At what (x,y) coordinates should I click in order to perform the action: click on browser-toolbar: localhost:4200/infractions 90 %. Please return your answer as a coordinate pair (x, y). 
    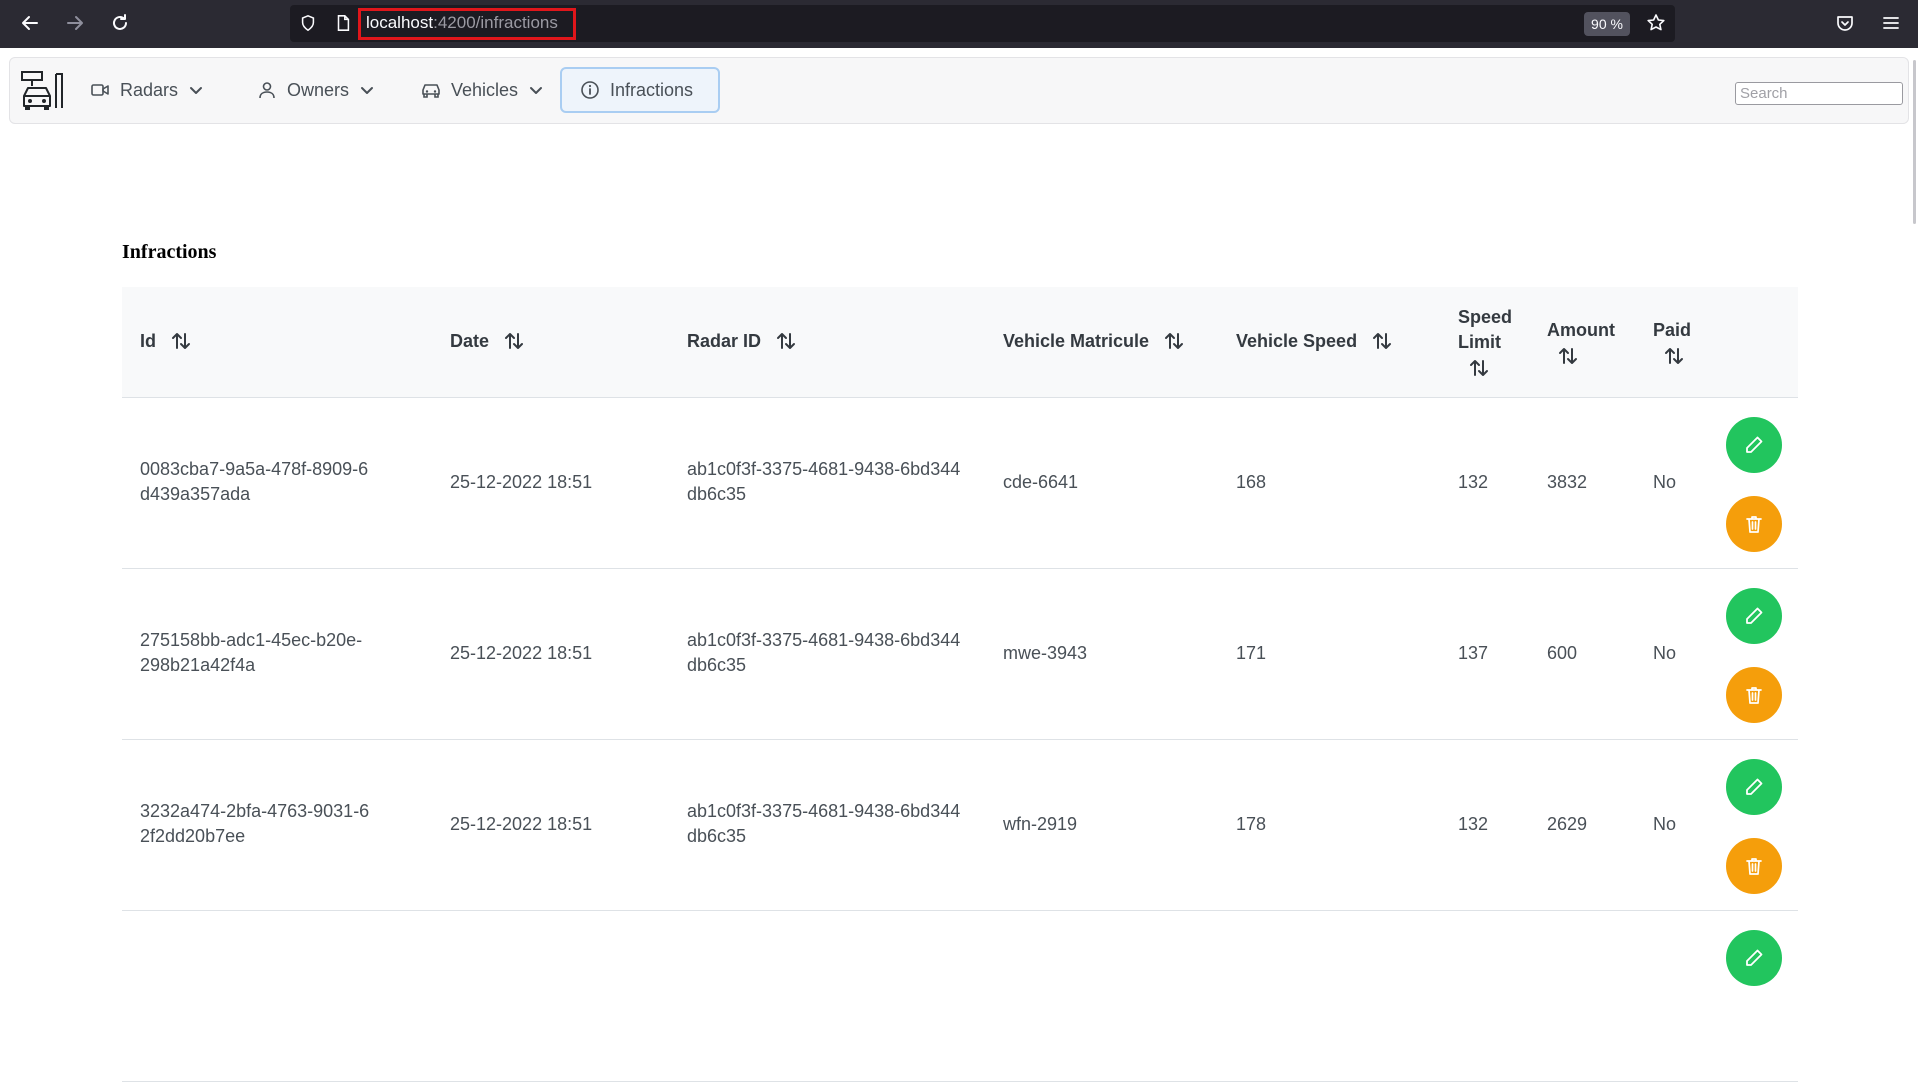
    Looking at the image, I should click on (959, 24).